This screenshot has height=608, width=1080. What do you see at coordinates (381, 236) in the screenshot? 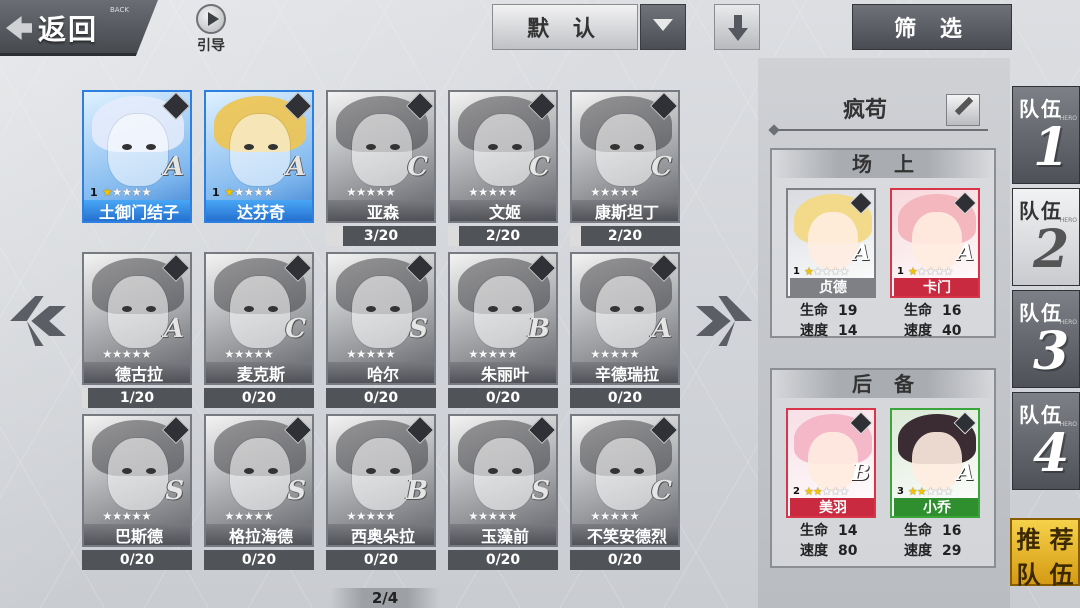
I see `fragment-count: 3/20` at bounding box center [381, 236].